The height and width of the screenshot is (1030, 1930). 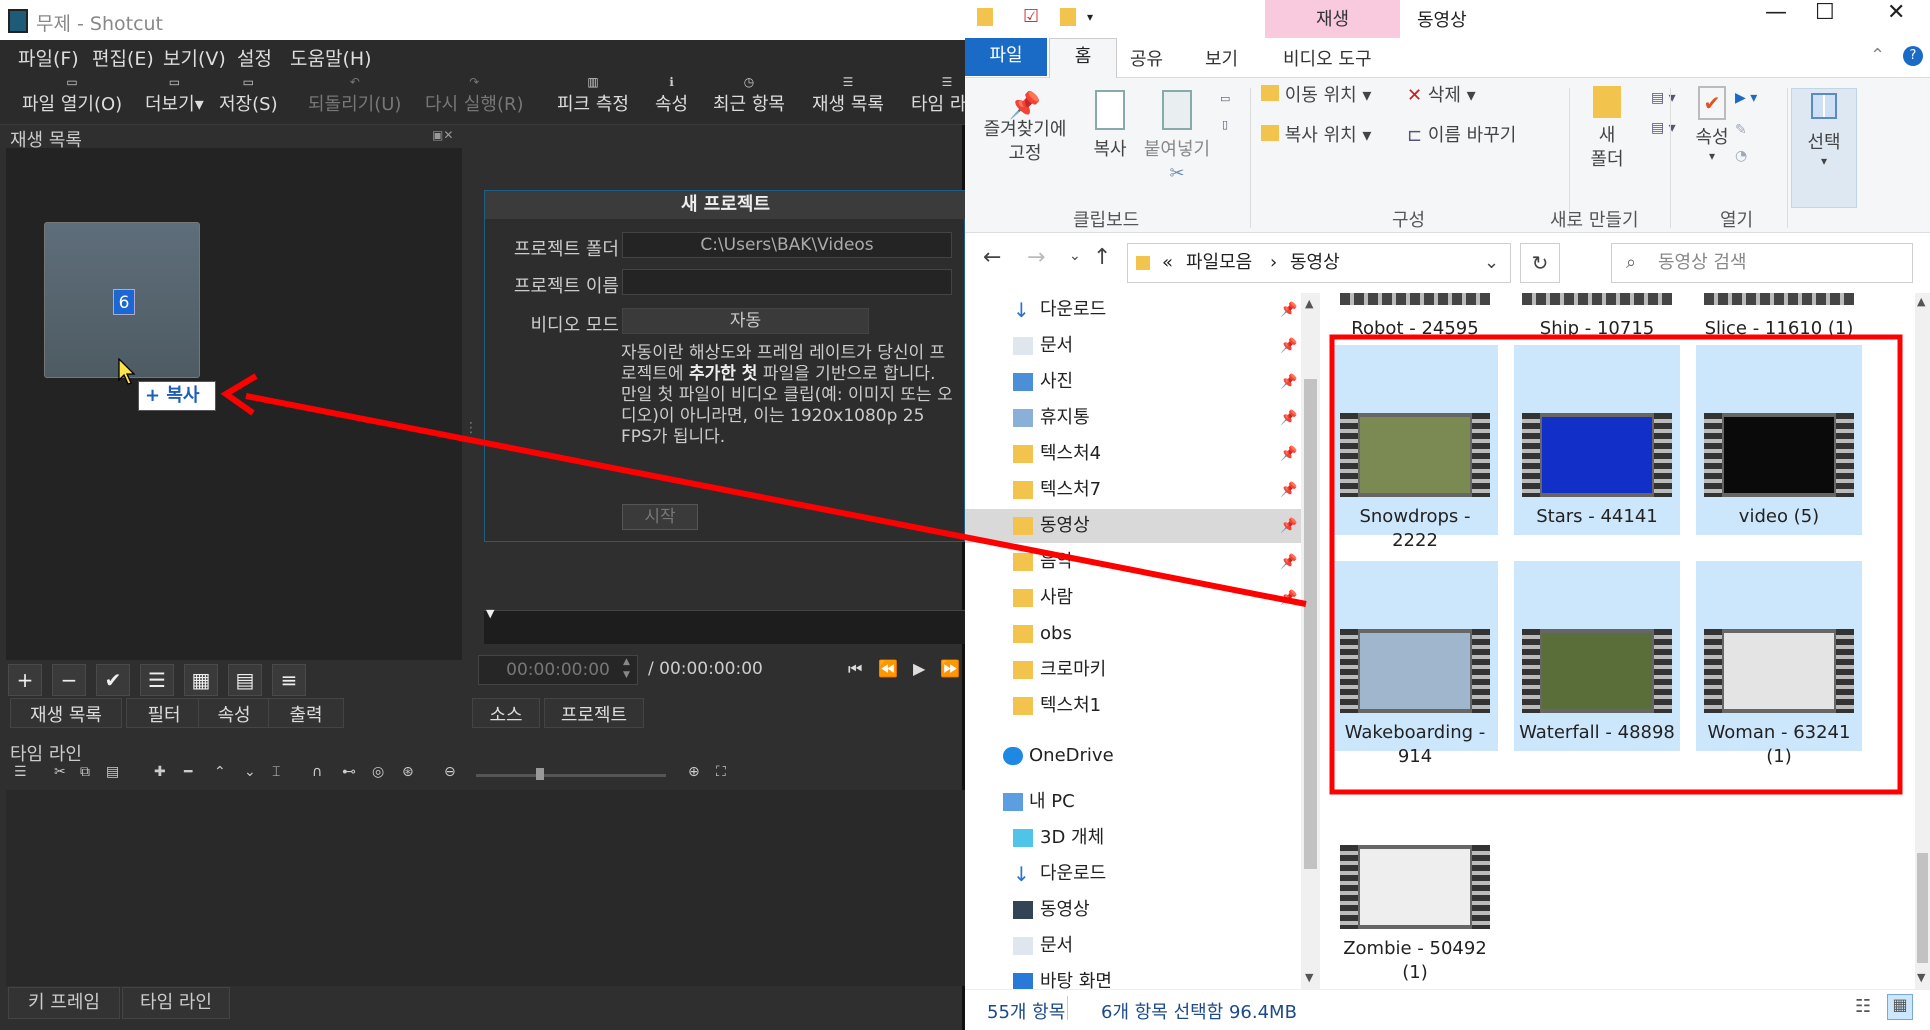 I want to click on copy-path-icon: ▭, so click(x=1225, y=98).